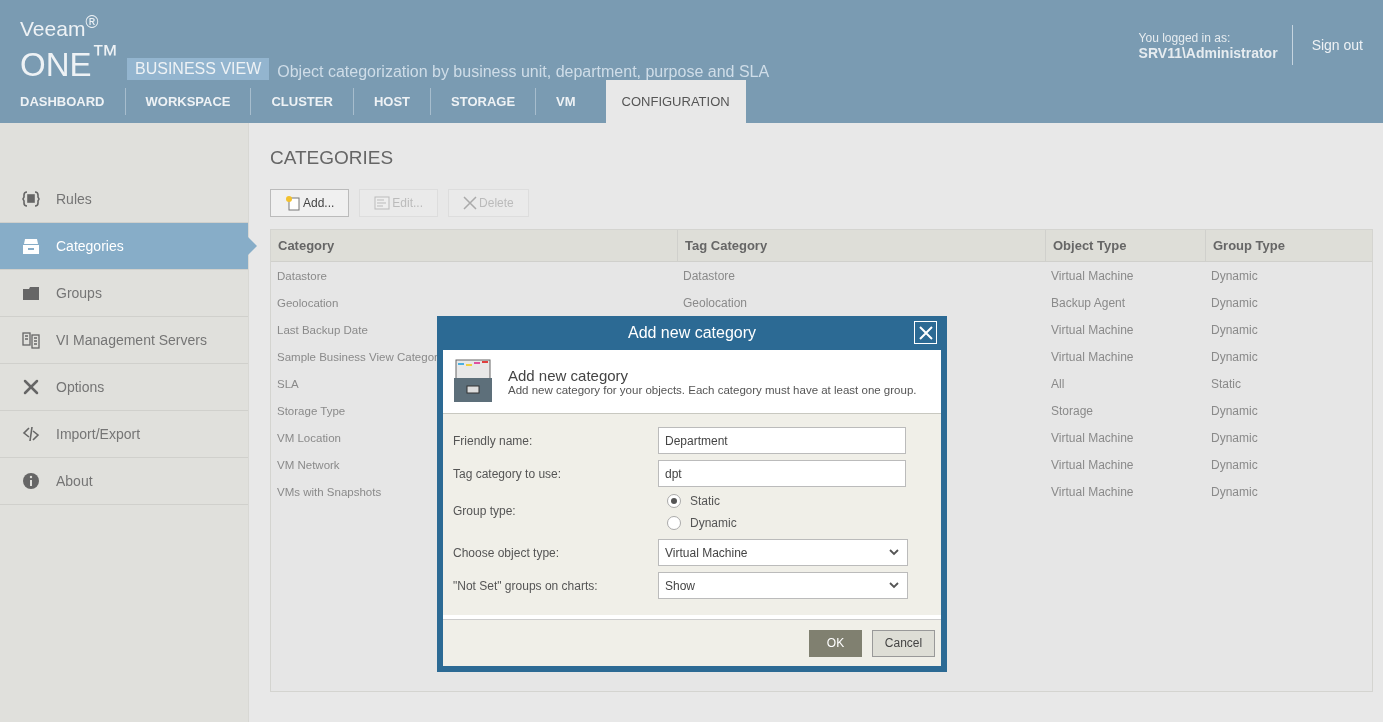 The image size is (1383, 722). I want to click on dialog-description: Add new category for your objects. Each category must have at least one group., so click(712, 389).